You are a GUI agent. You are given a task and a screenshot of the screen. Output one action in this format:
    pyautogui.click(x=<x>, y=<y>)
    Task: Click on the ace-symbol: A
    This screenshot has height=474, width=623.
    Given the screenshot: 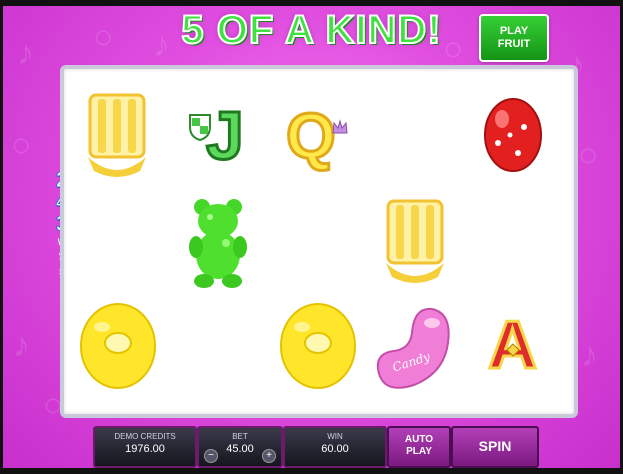 What is the action you would take?
    pyautogui.click(x=514, y=347)
    